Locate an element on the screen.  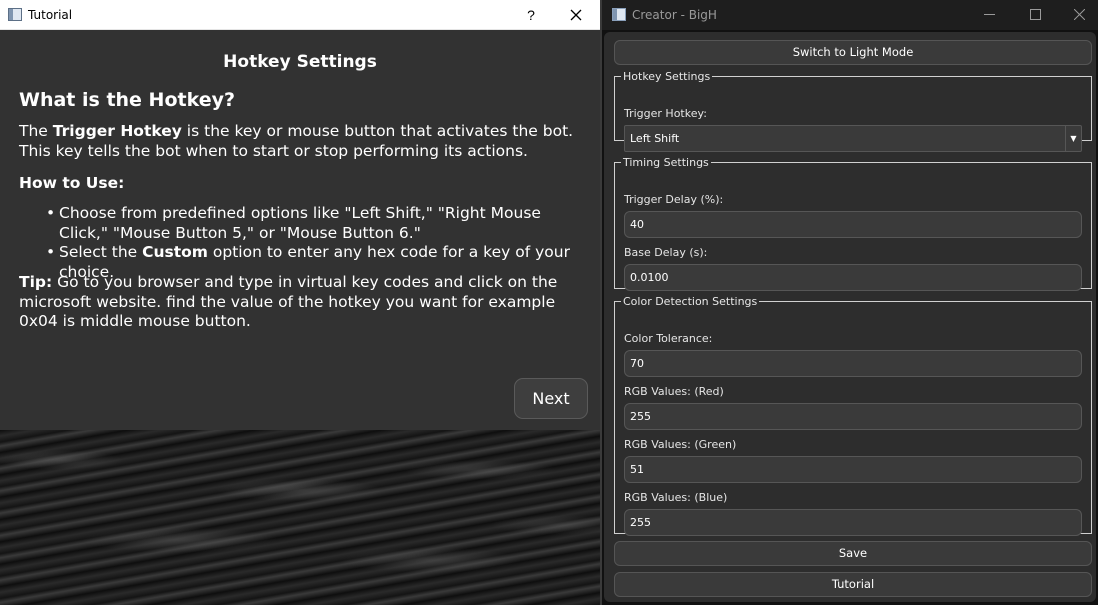
color-tolerance-input: 70 is located at coordinates (853, 363).